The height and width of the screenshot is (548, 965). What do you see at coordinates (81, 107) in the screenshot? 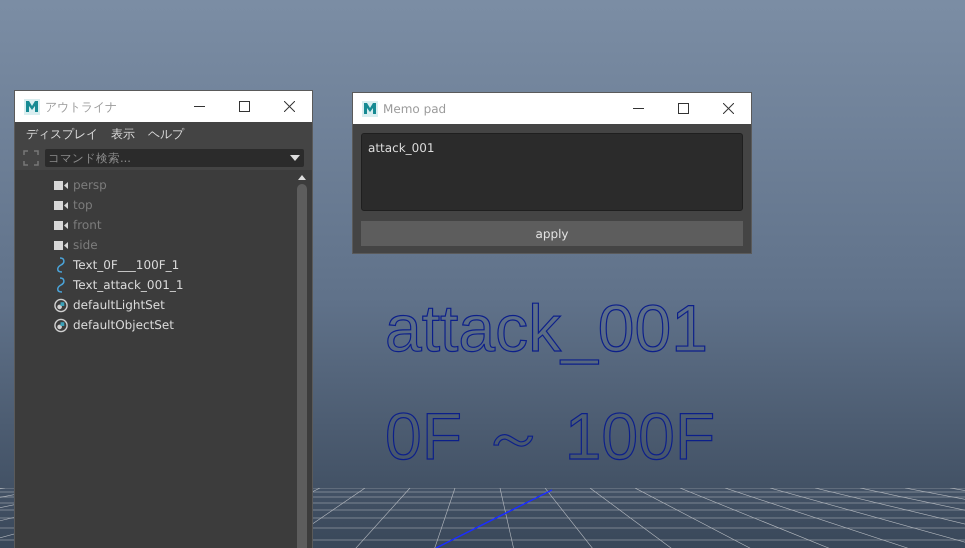
I see `window-title: アウトライナ` at bounding box center [81, 107].